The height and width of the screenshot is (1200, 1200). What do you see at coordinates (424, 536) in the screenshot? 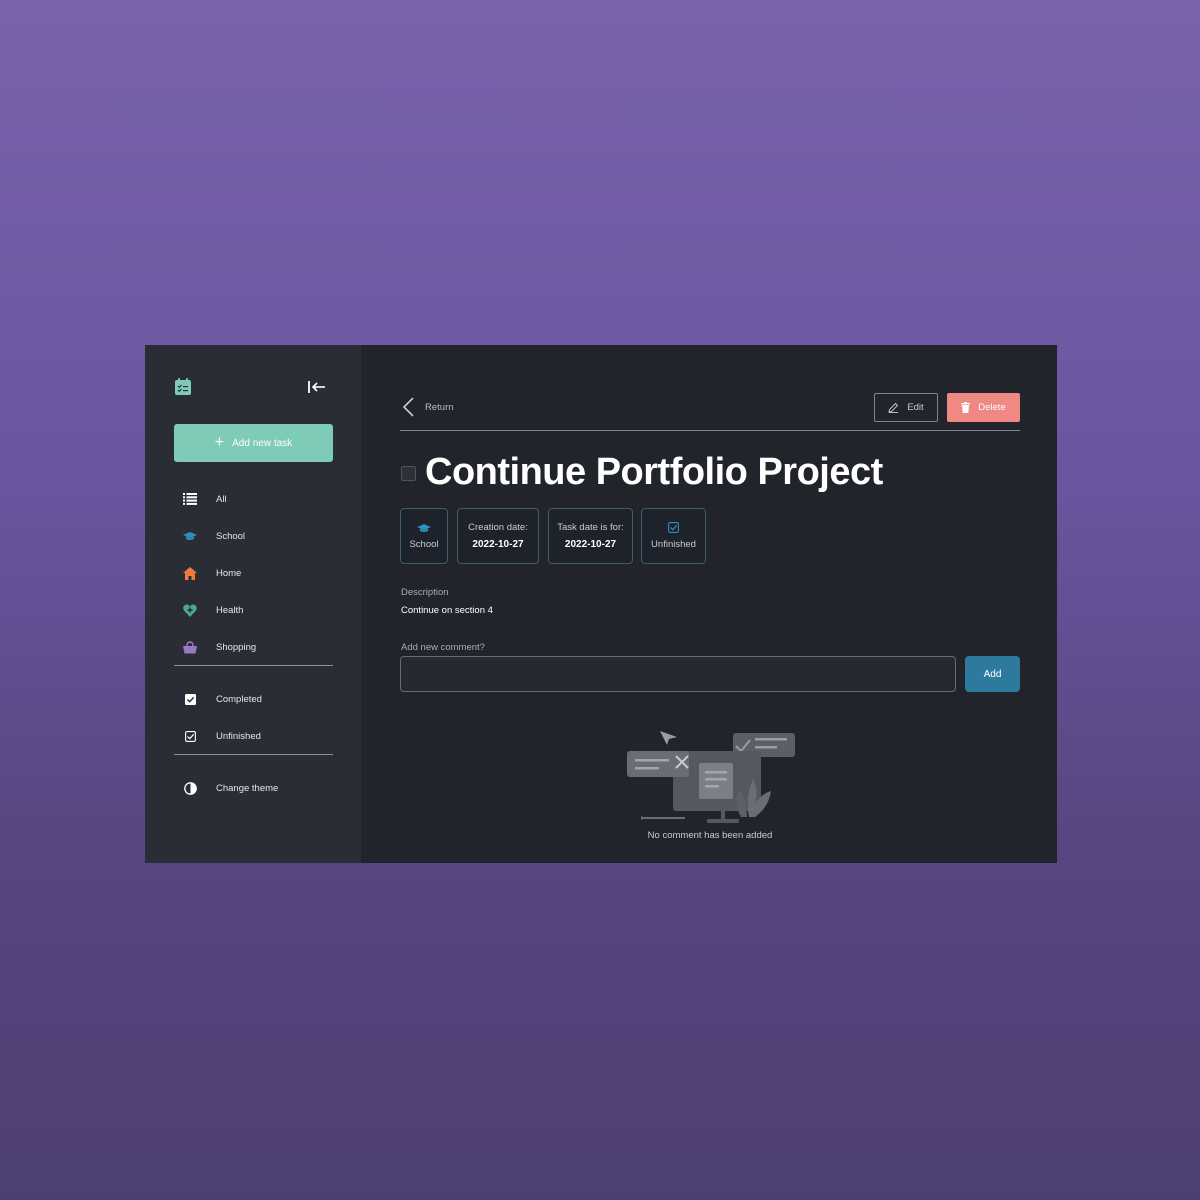
I see `category-chip: School` at bounding box center [424, 536].